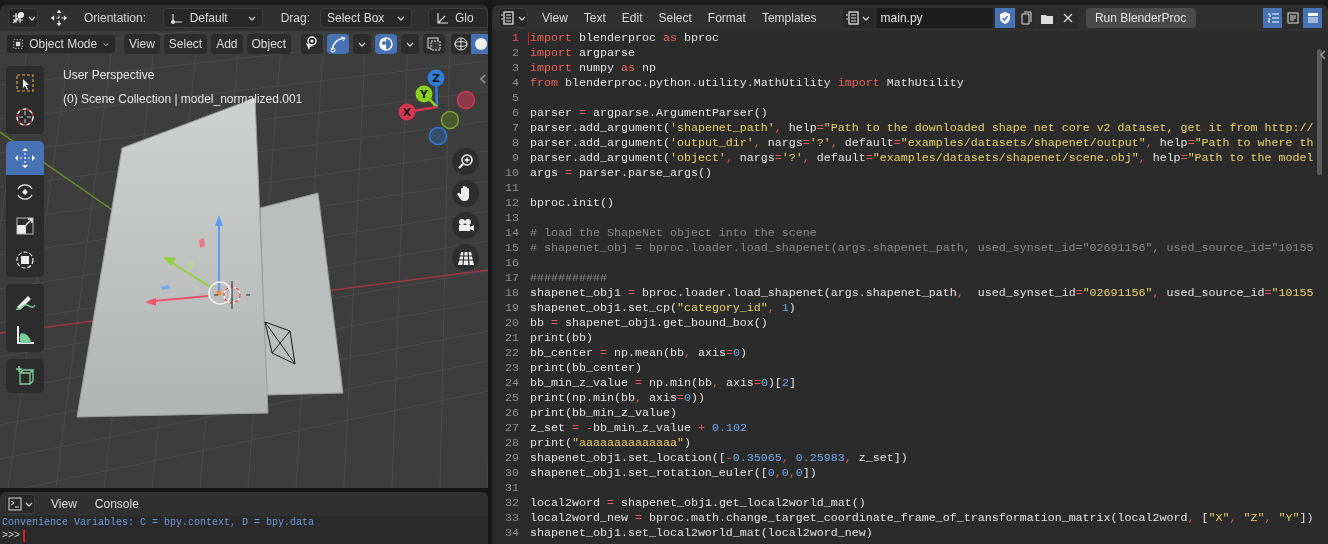 The height and width of the screenshot is (544, 1328). What do you see at coordinates (515, 143) in the screenshot?
I see `line-number: 8` at bounding box center [515, 143].